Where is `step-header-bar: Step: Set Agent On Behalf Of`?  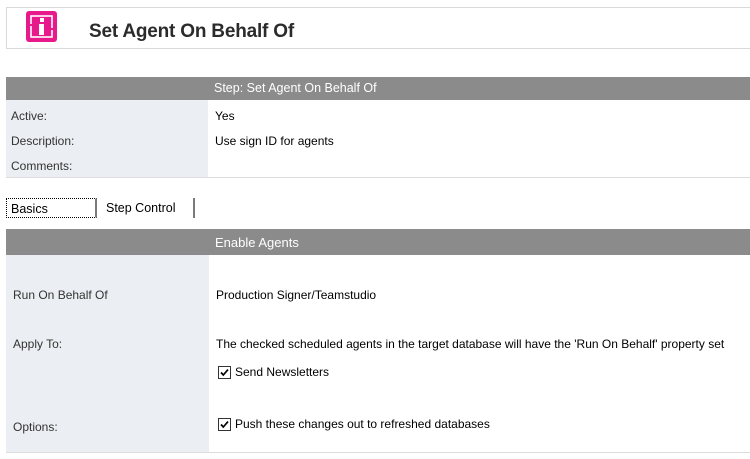 step-header-bar: Step: Set Agent On Behalf Of is located at coordinates (378, 88).